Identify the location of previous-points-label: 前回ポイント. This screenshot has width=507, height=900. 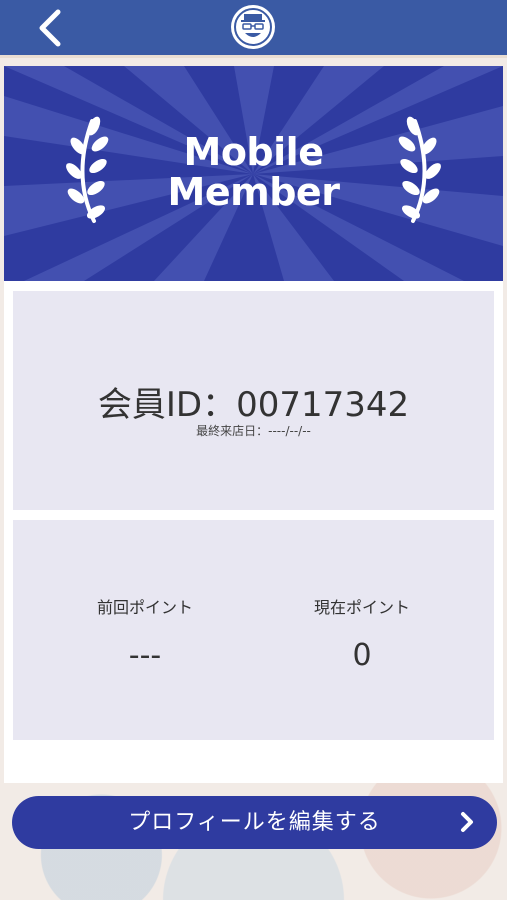
(144, 607).